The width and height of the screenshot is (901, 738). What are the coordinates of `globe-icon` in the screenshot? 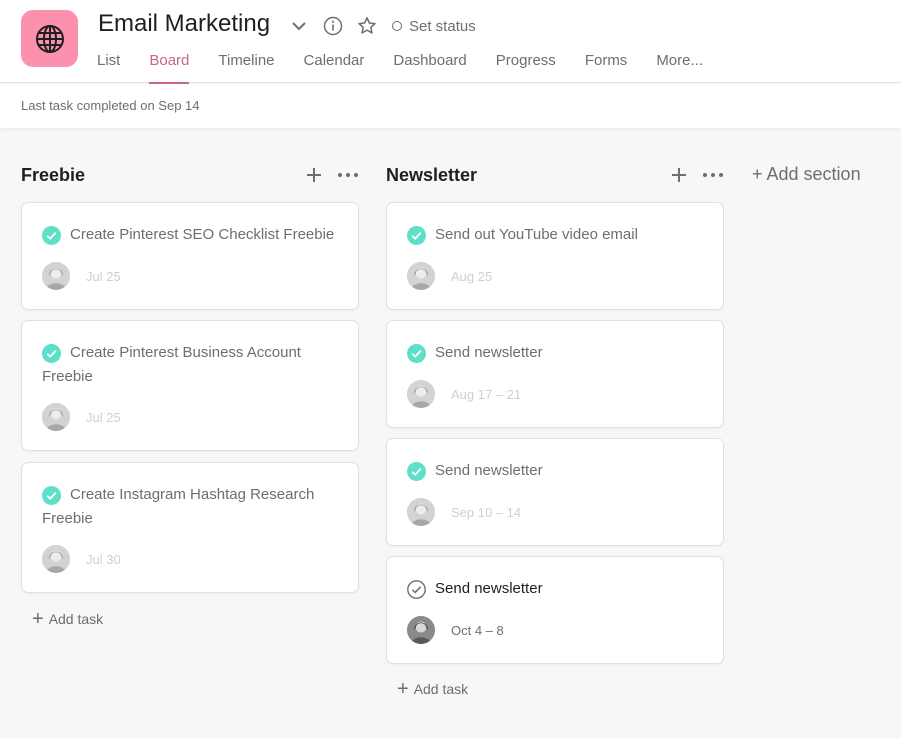 It's located at (49, 38).